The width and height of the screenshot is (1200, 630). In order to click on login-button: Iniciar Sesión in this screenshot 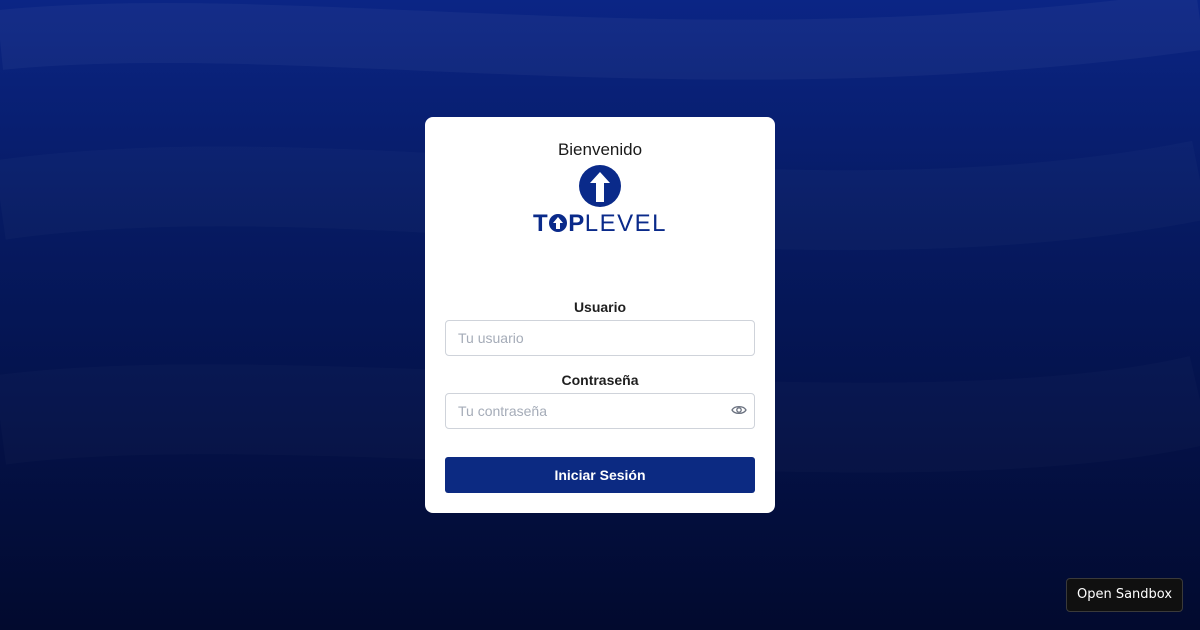, I will do `click(600, 475)`.